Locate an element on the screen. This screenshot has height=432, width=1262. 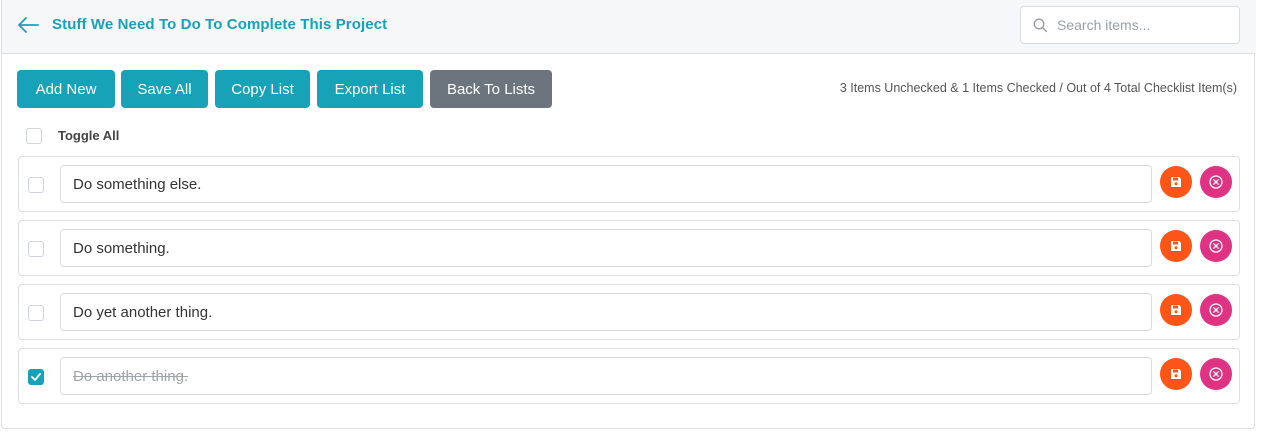
copy-list-button: Copy List is located at coordinates (262, 89).